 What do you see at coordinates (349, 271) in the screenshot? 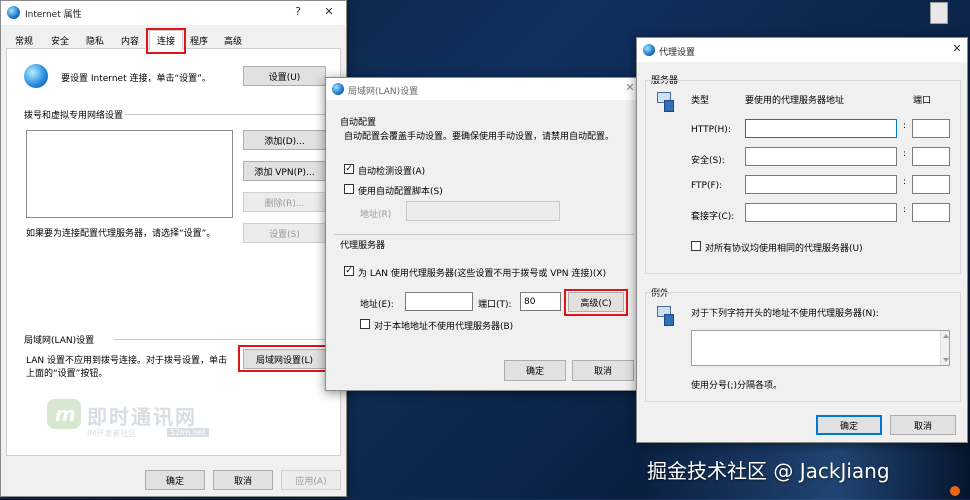
I see `use-proxy-checkbox: ✓` at bounding box center [349, 271].